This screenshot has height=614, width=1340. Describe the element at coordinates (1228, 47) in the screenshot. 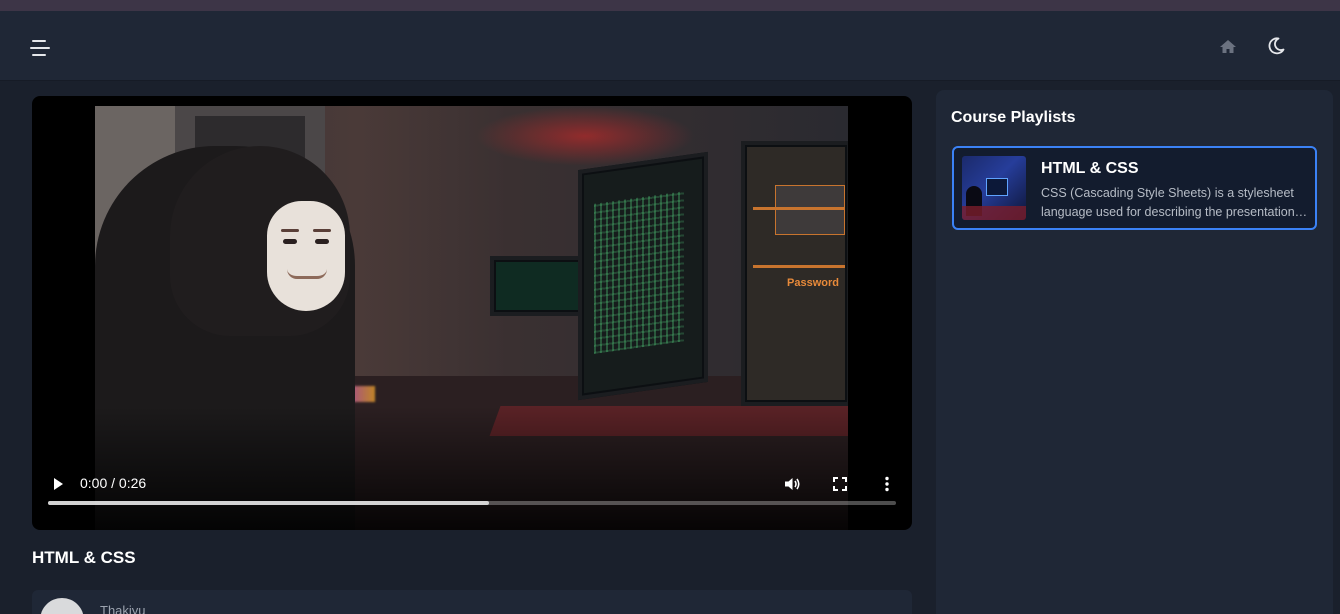

I see `home-icon` at that location.